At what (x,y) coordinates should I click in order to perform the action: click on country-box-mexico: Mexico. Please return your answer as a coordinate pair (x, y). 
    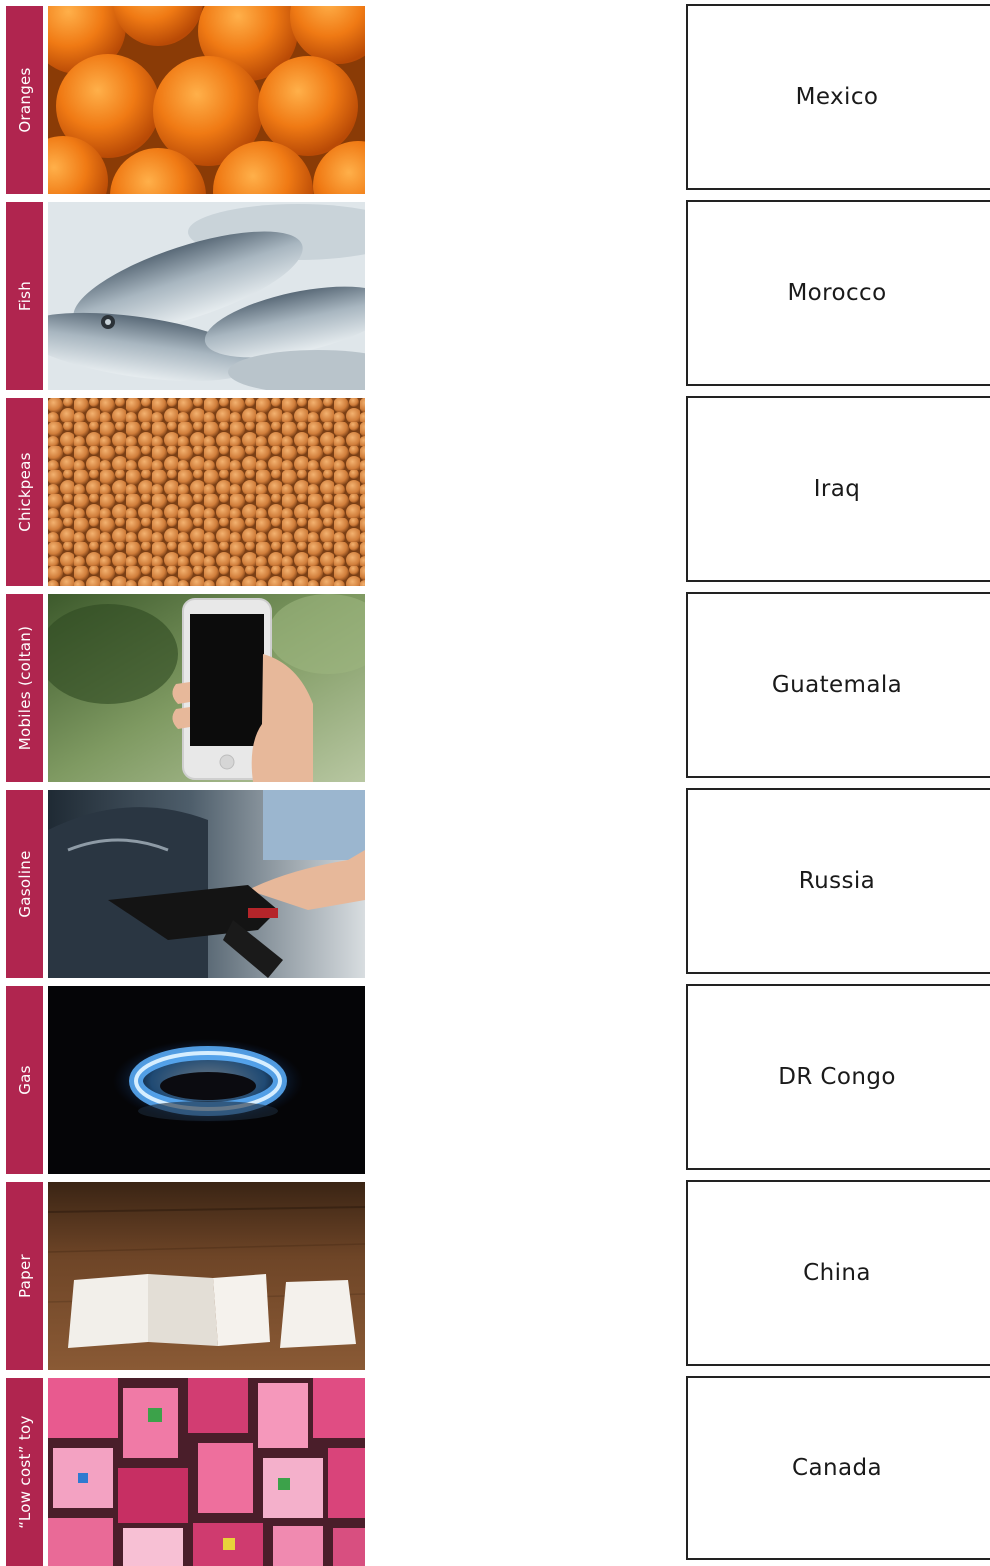
    Looking at the image, I should click on (838, 97).